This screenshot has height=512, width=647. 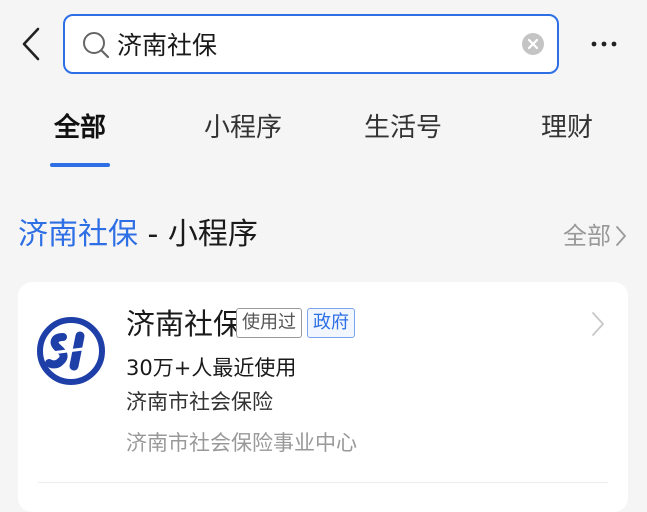 I want to click on section-view-all-link: 全部, so click(x=595, y=236).